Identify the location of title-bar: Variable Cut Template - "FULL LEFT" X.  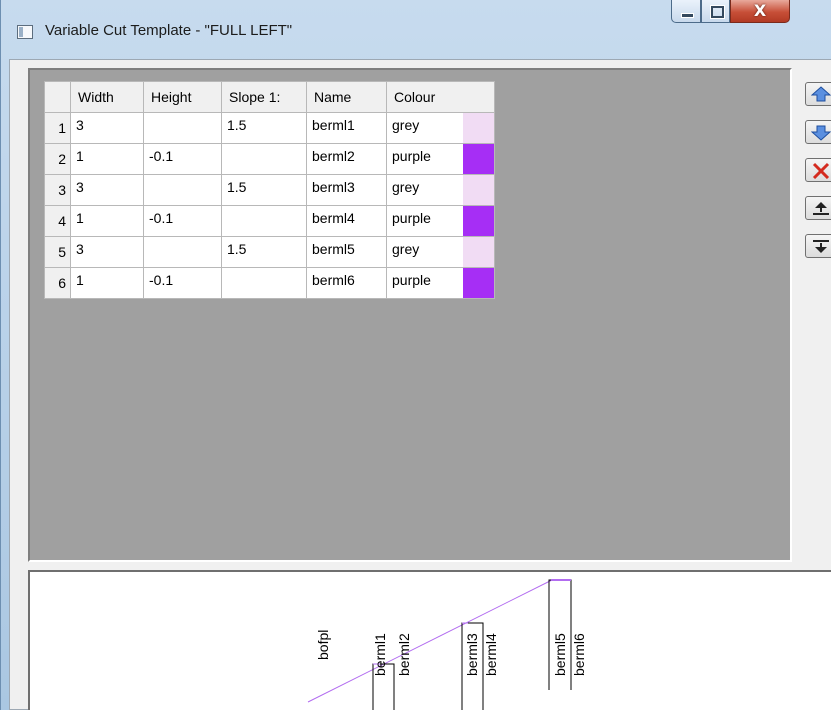
(416, 30).